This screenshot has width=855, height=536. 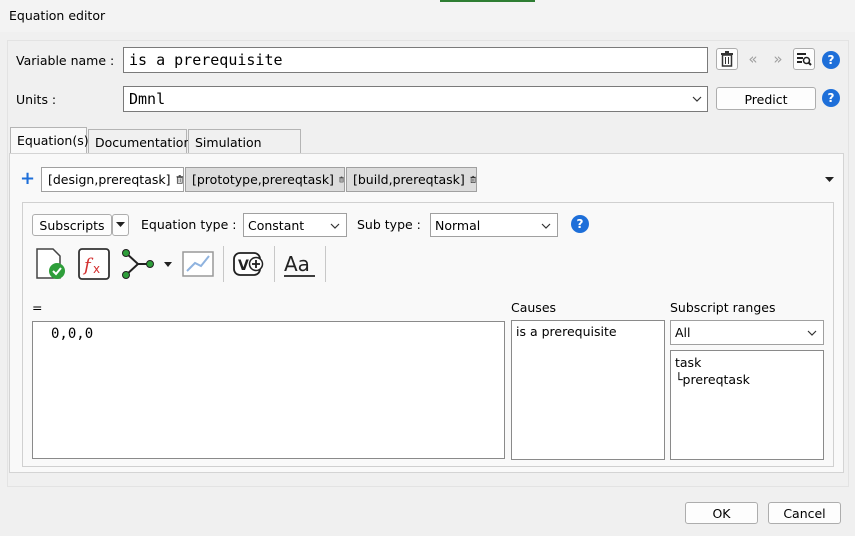 What do you see at coordinates (139, 141) in the screenshot?
I see `tab-documentation: Documentation` at bounding box center [139, 141].